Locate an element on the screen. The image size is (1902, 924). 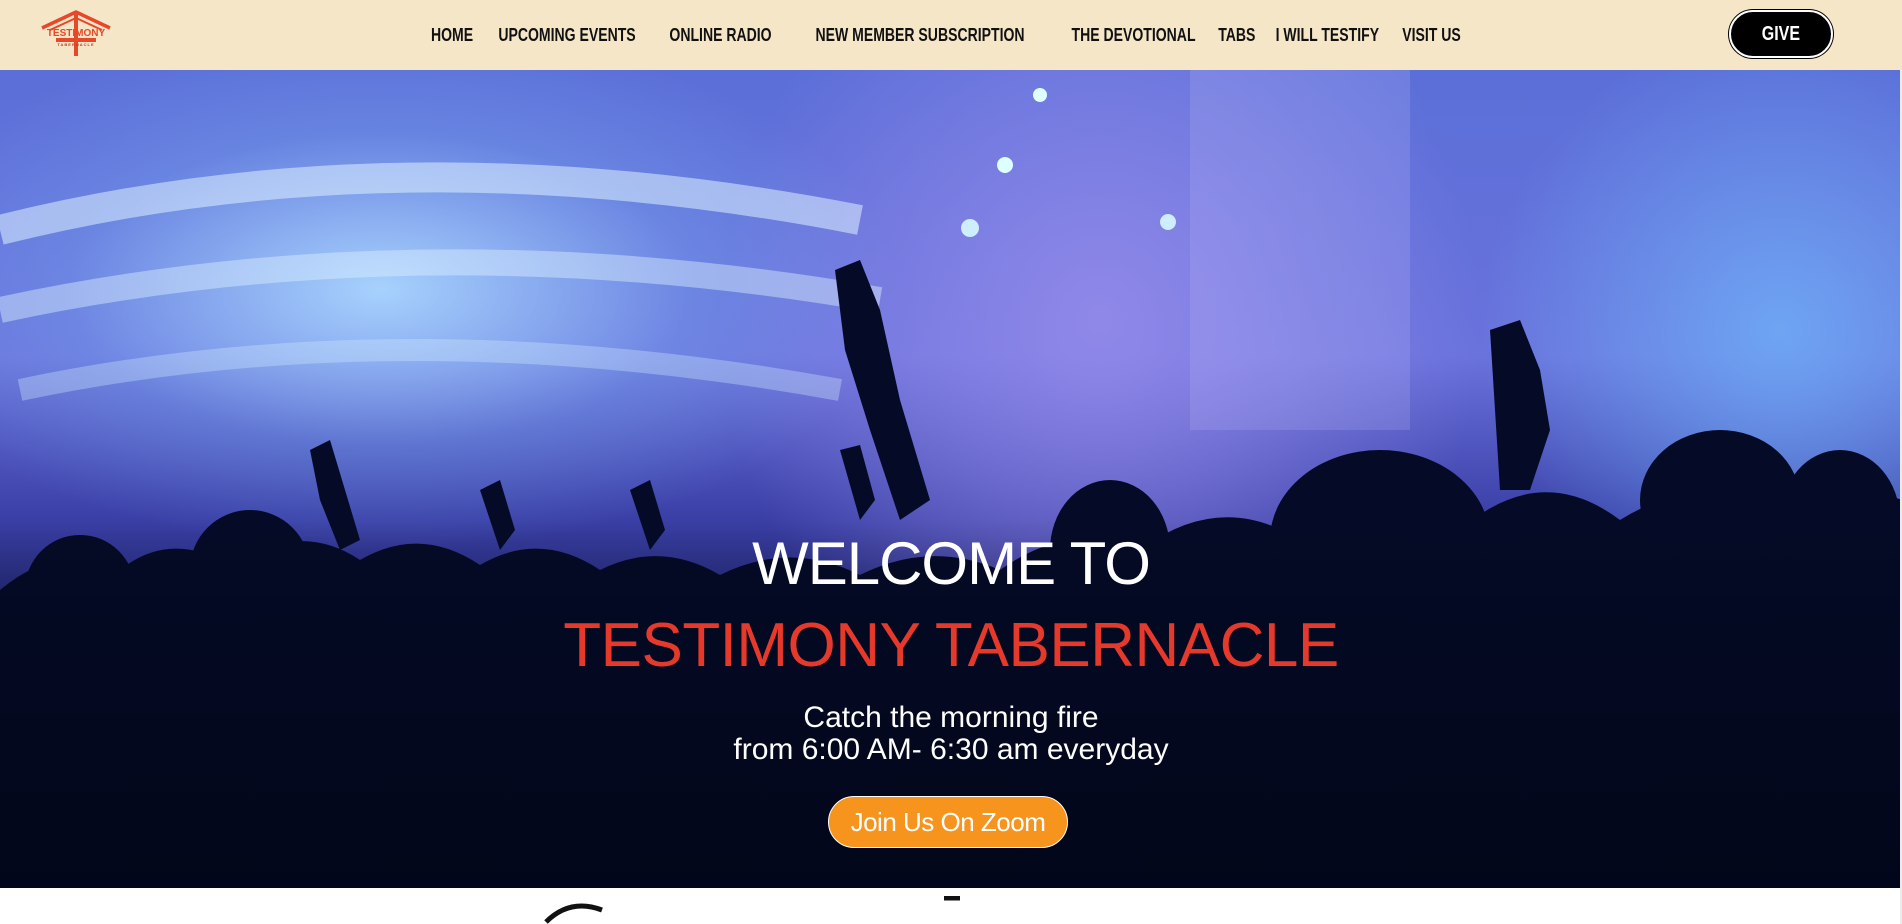
nav-the-devotional: THE DEVOTIONAL is located at coordinates (1134, 35).